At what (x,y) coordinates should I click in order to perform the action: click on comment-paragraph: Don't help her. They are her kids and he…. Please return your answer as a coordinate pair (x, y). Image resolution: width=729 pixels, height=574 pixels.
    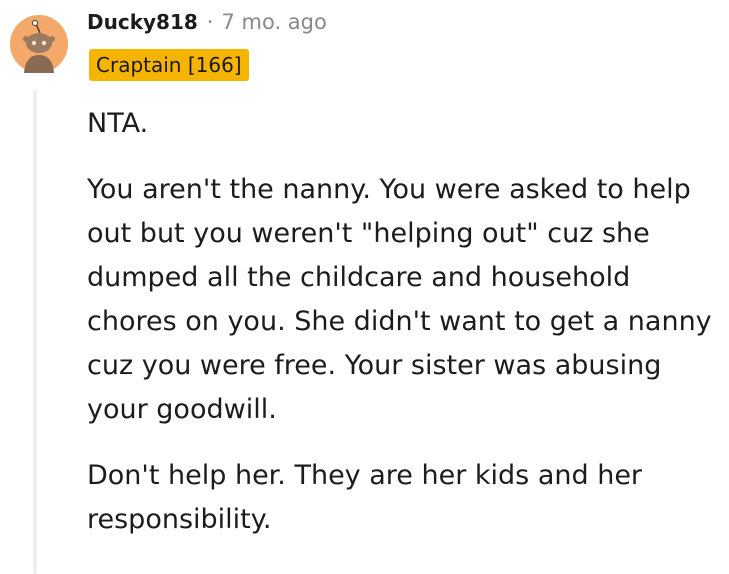
    Looking at the image, I should click on (365, 497).